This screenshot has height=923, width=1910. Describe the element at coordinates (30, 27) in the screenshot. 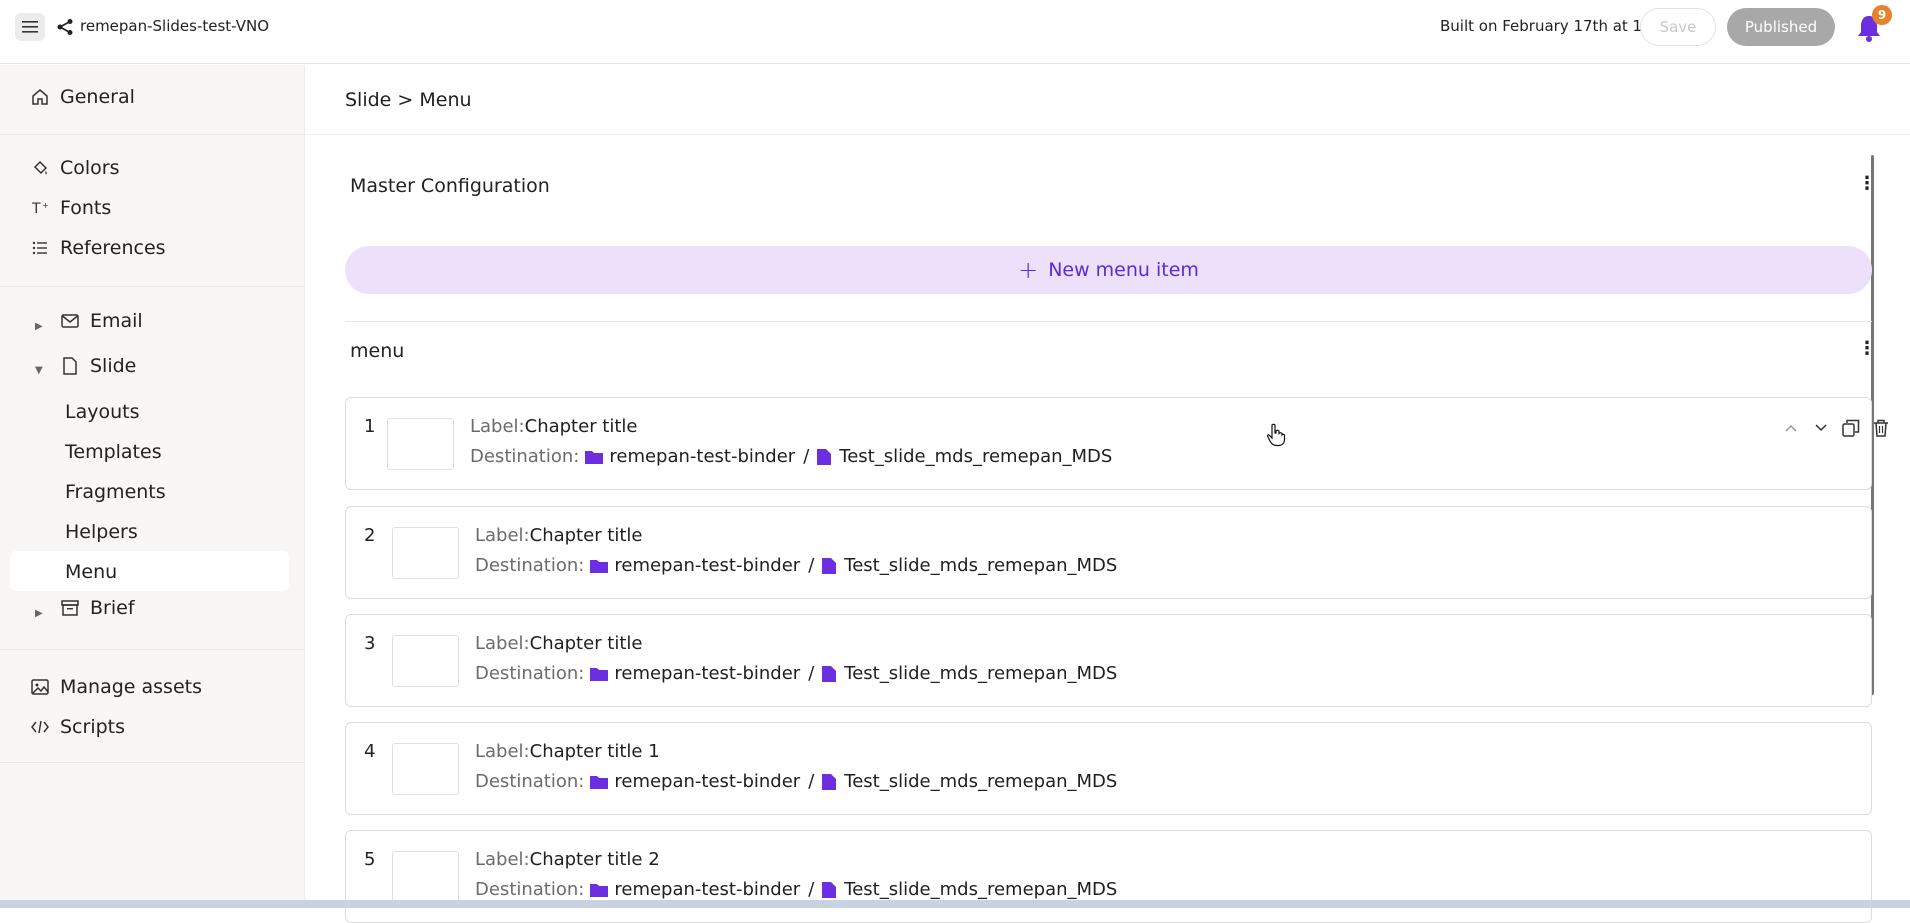

I see `menu-toggle-button` at that location.